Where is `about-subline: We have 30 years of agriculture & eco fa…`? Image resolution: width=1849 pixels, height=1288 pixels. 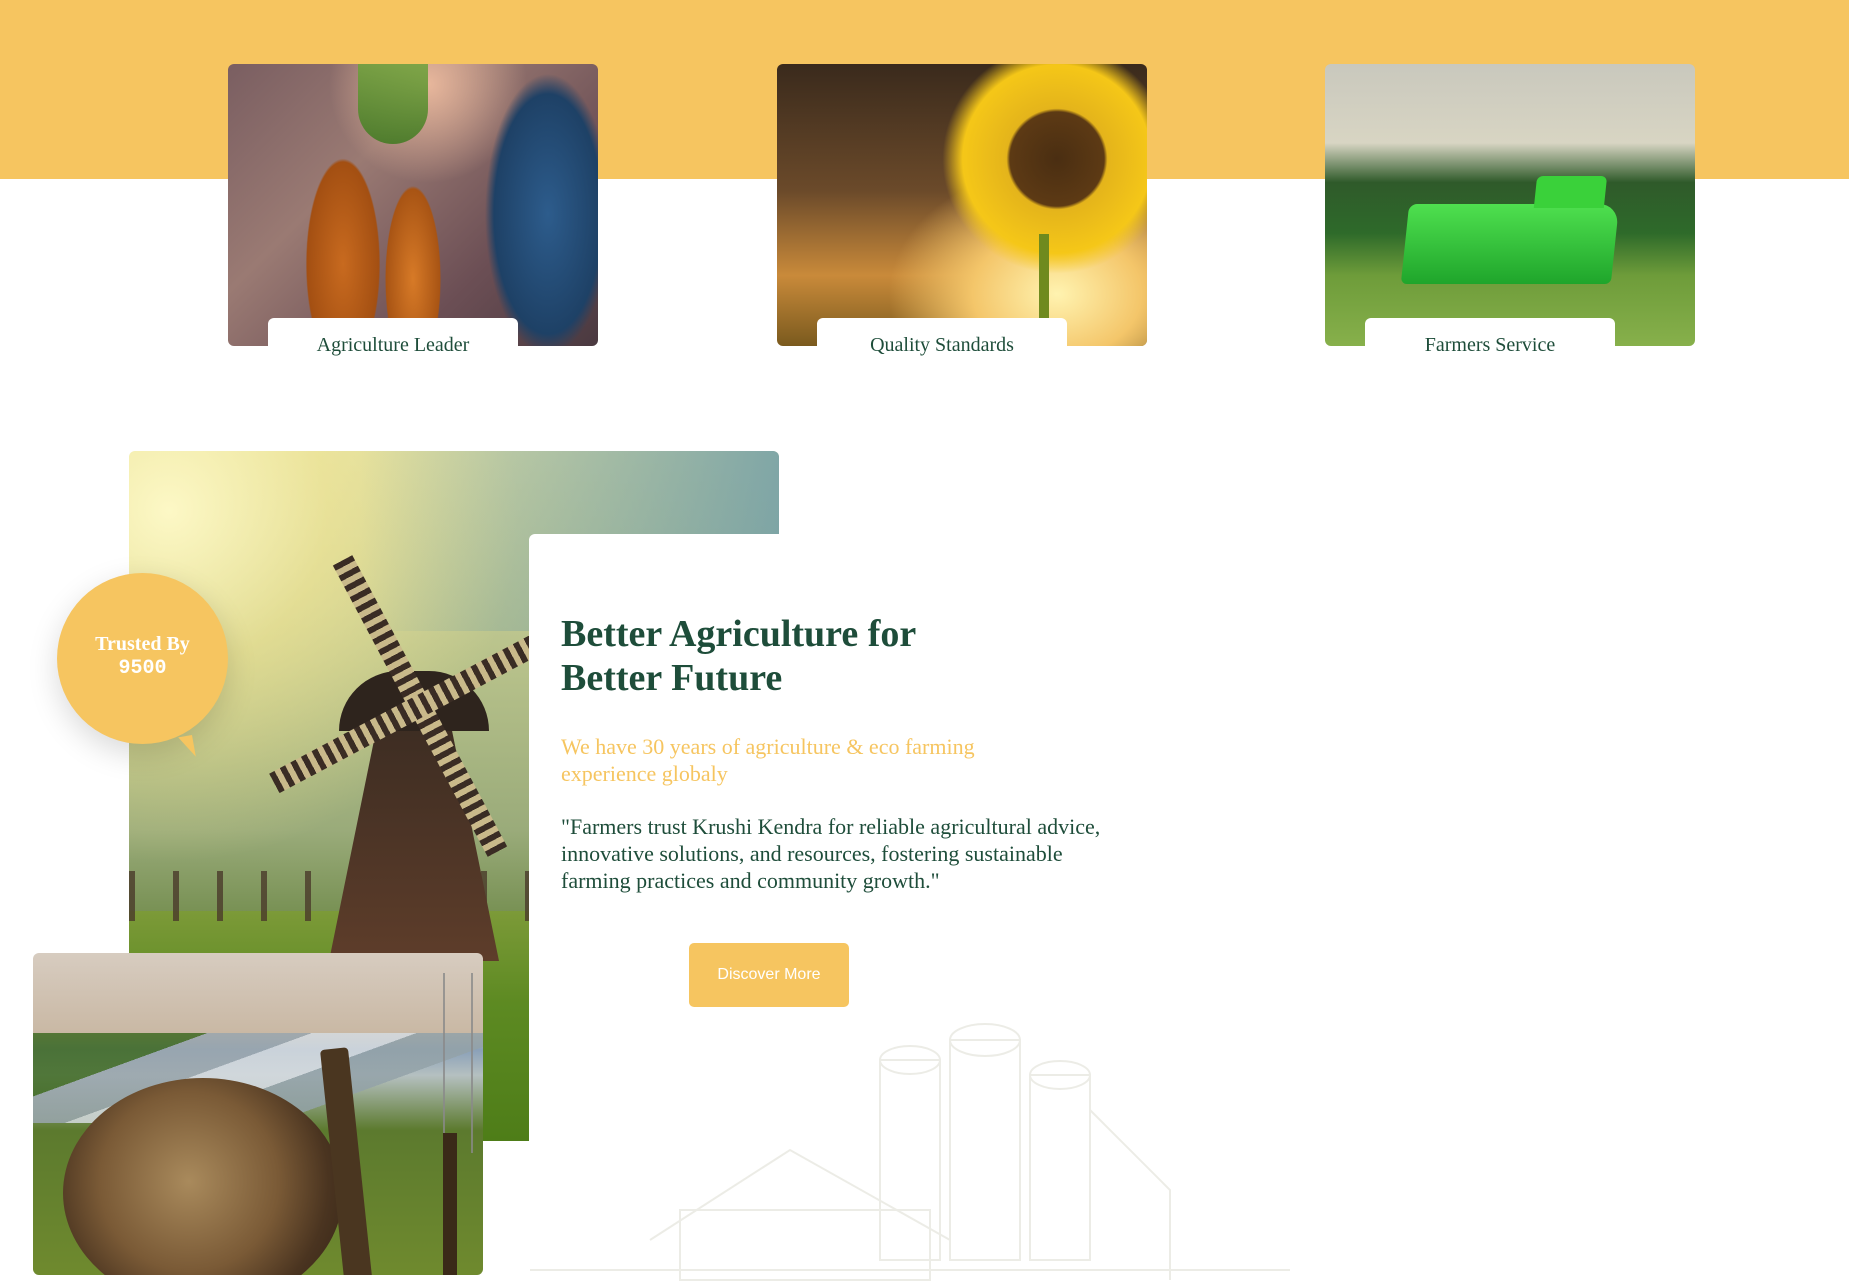 about-subline: We have 30 years of agriculture & eco fa… is located at coordinates (768, 760).